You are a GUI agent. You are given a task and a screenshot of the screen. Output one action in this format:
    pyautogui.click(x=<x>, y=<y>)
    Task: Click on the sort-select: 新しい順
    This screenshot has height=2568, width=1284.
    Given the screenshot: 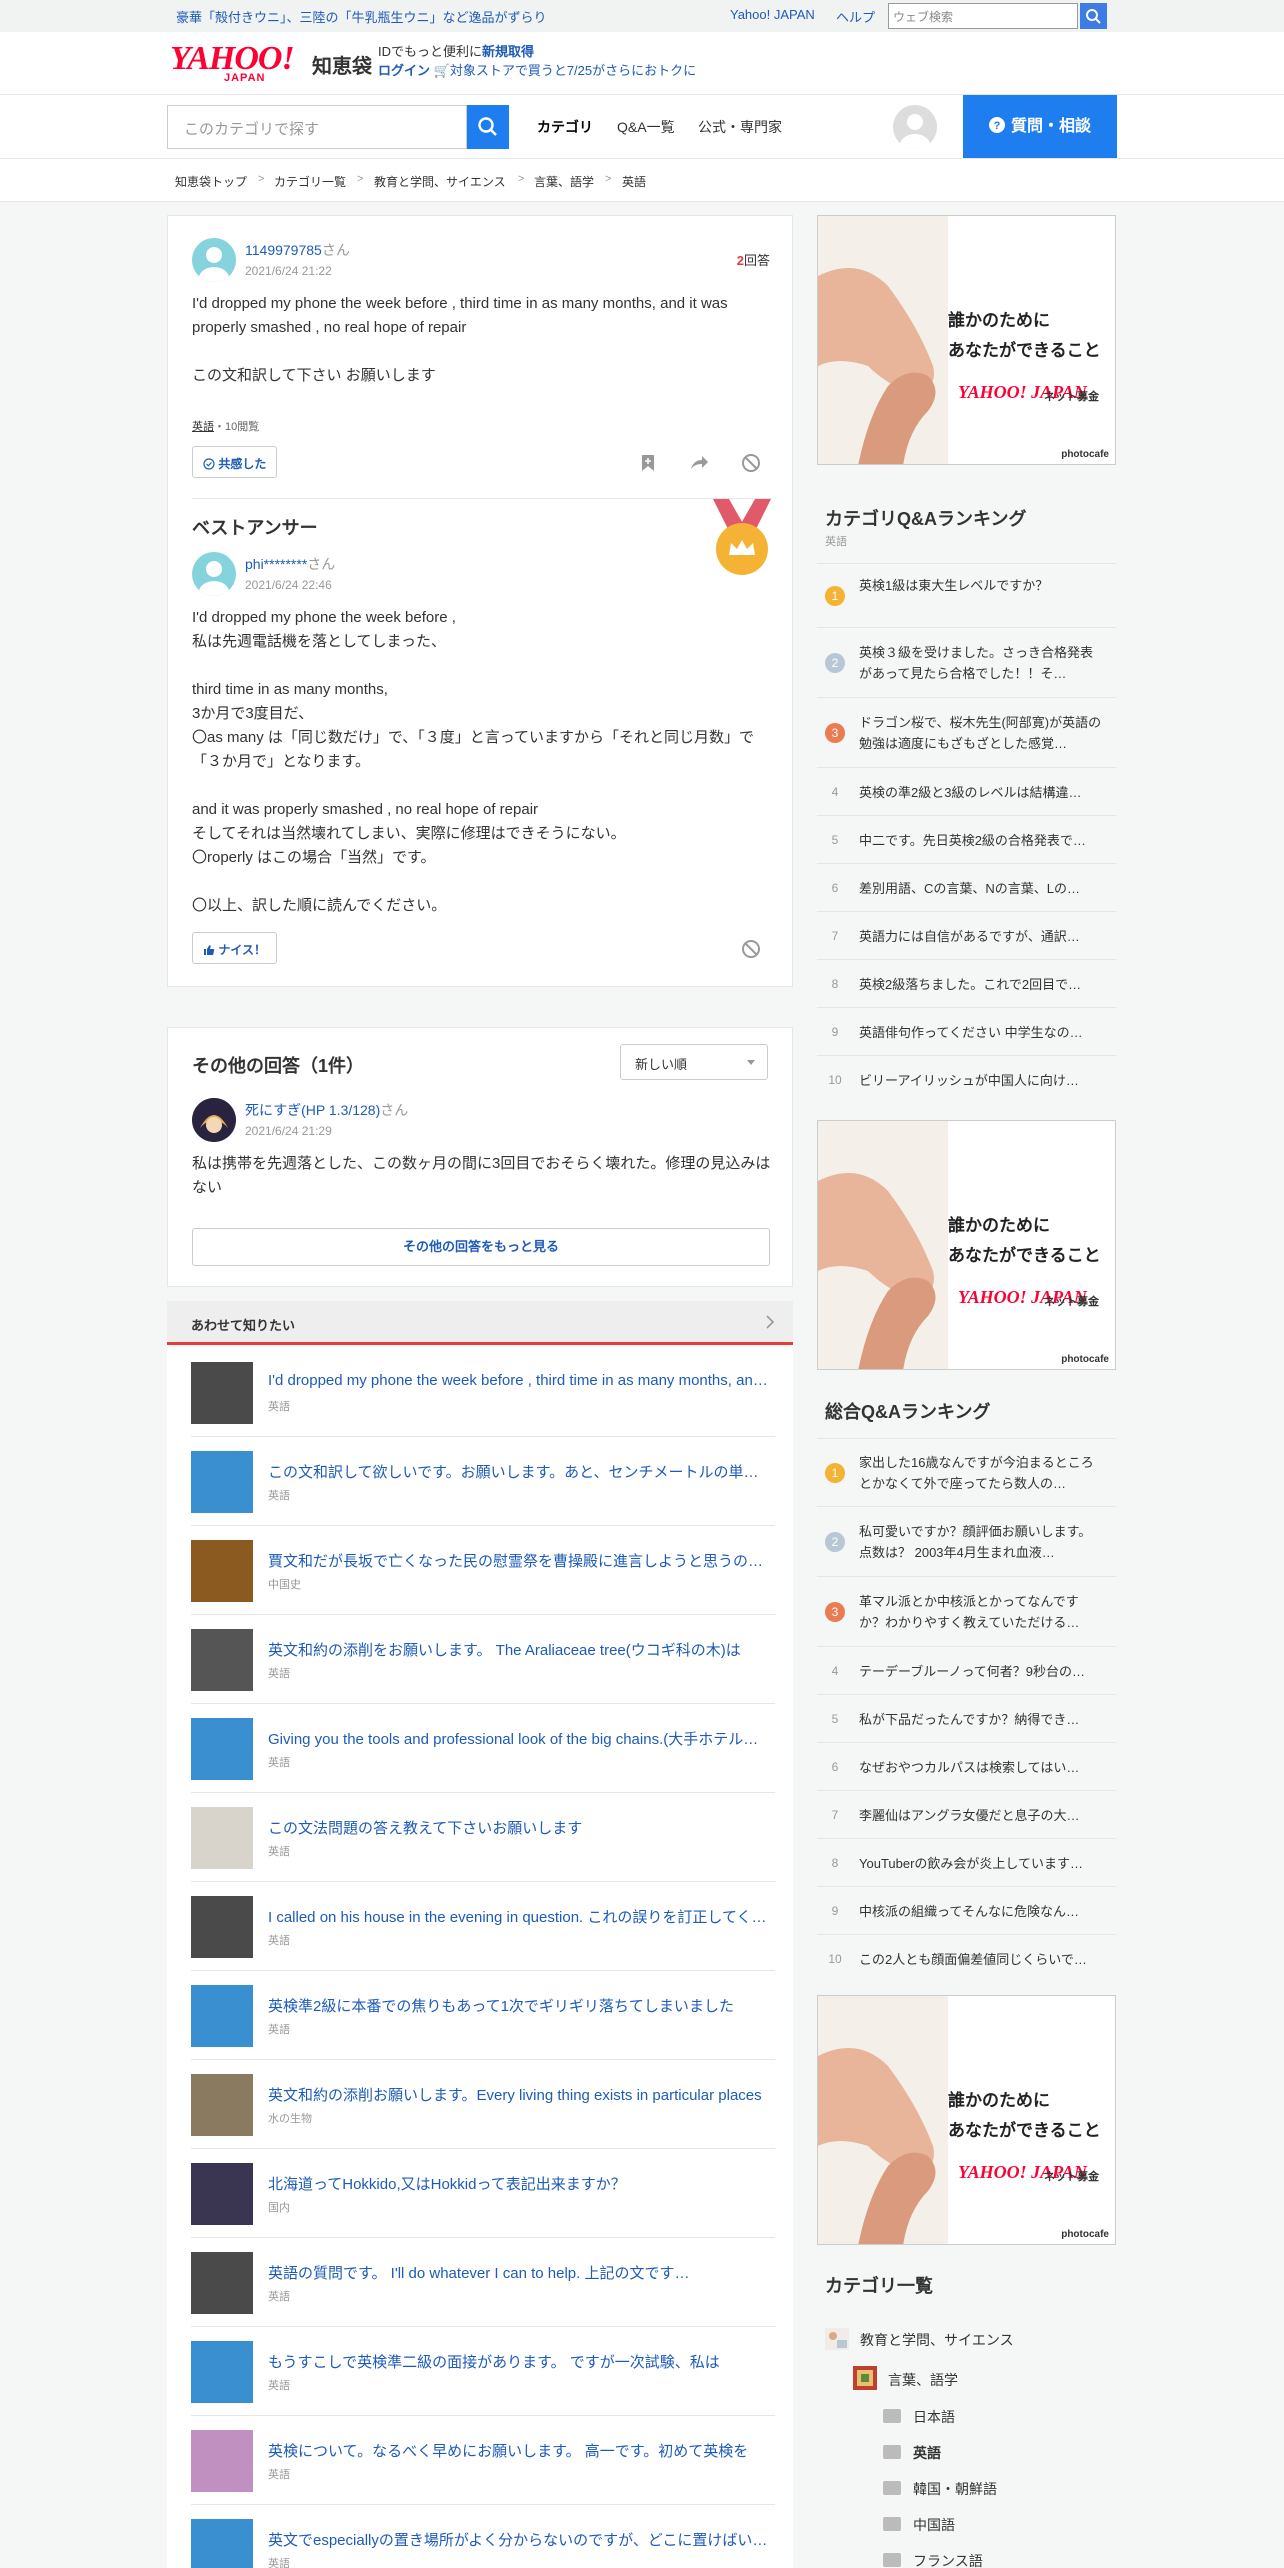 What is the action you would take?
    pyautogui.click(x=694, y=1062)
    